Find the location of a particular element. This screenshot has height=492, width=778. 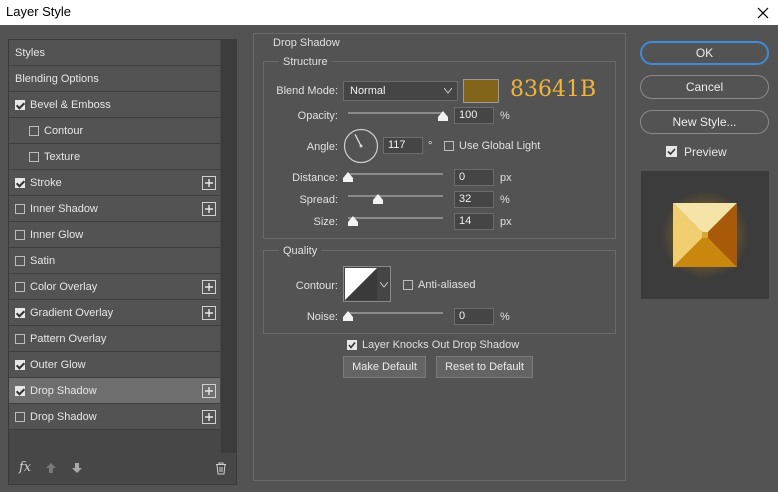

style-list-item: Outer Glow is located at coordinates (114, 365).